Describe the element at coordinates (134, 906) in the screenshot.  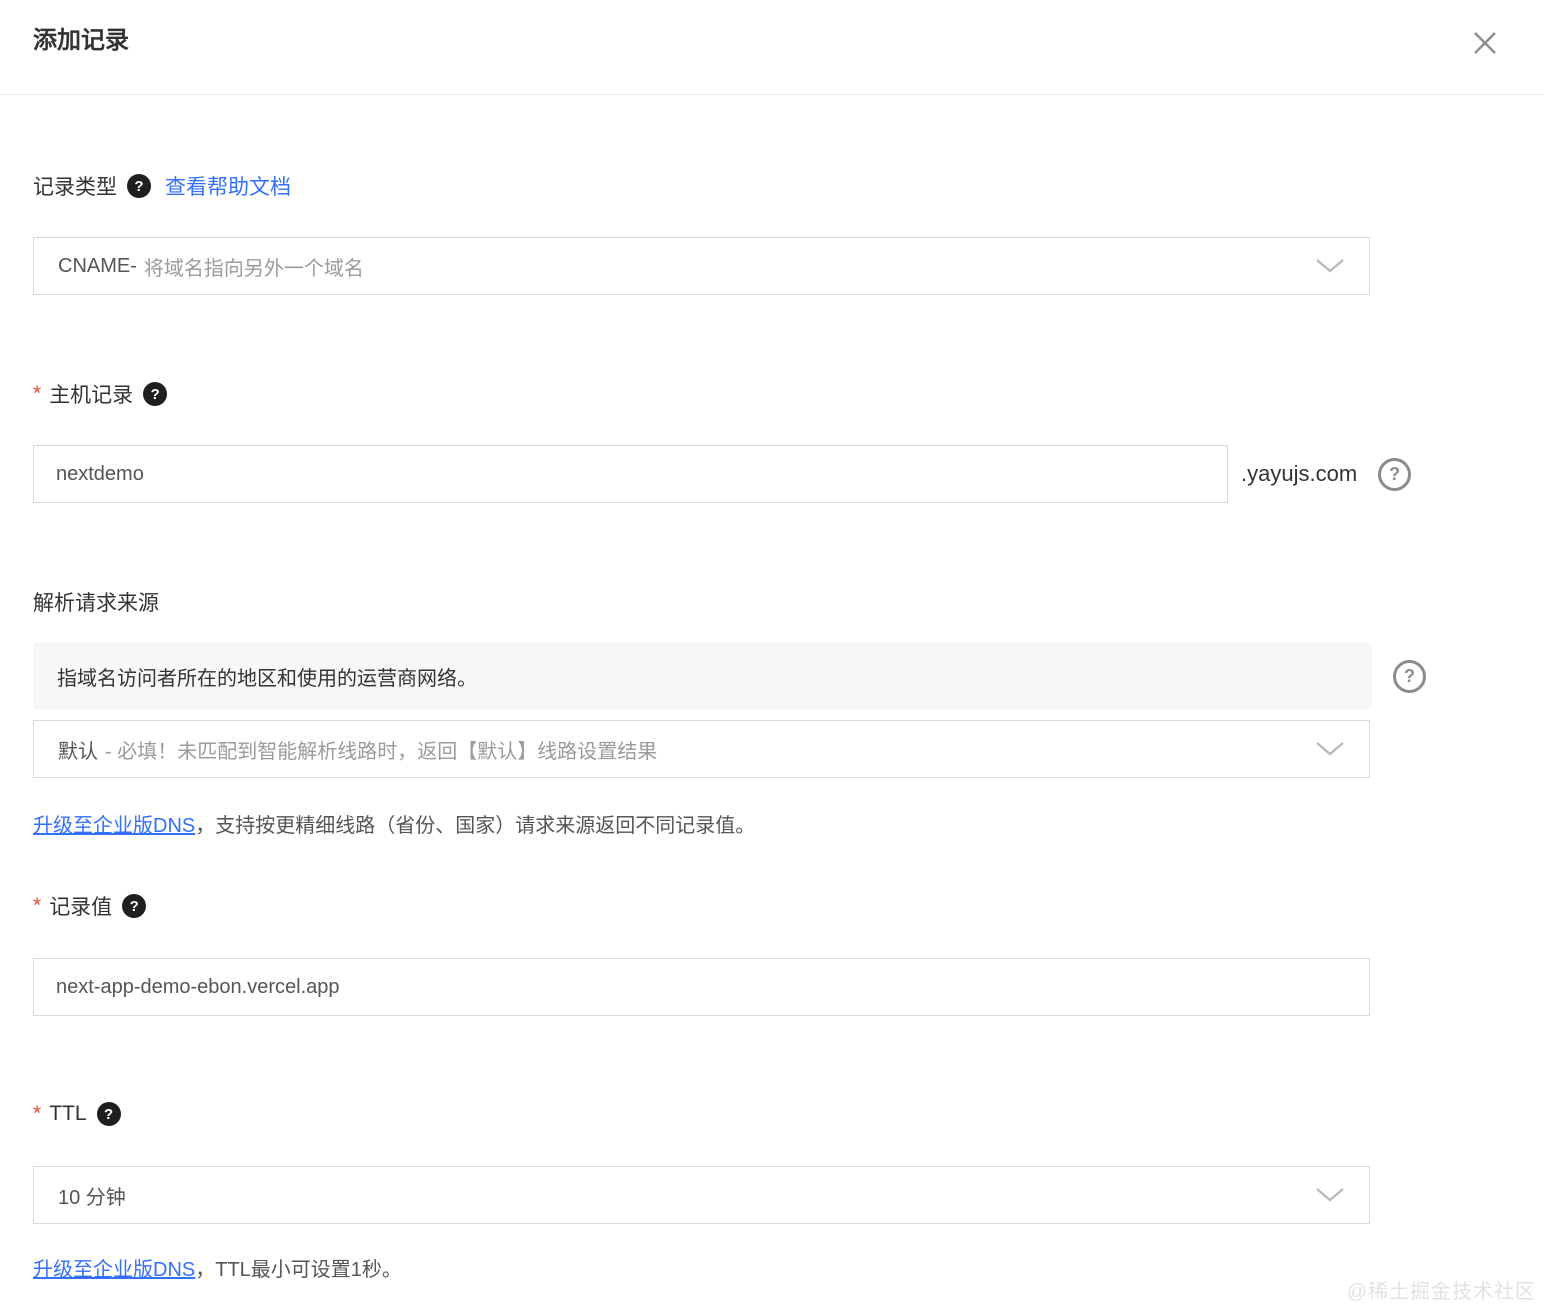
I see `record-value-help-icon: ?` at that location.